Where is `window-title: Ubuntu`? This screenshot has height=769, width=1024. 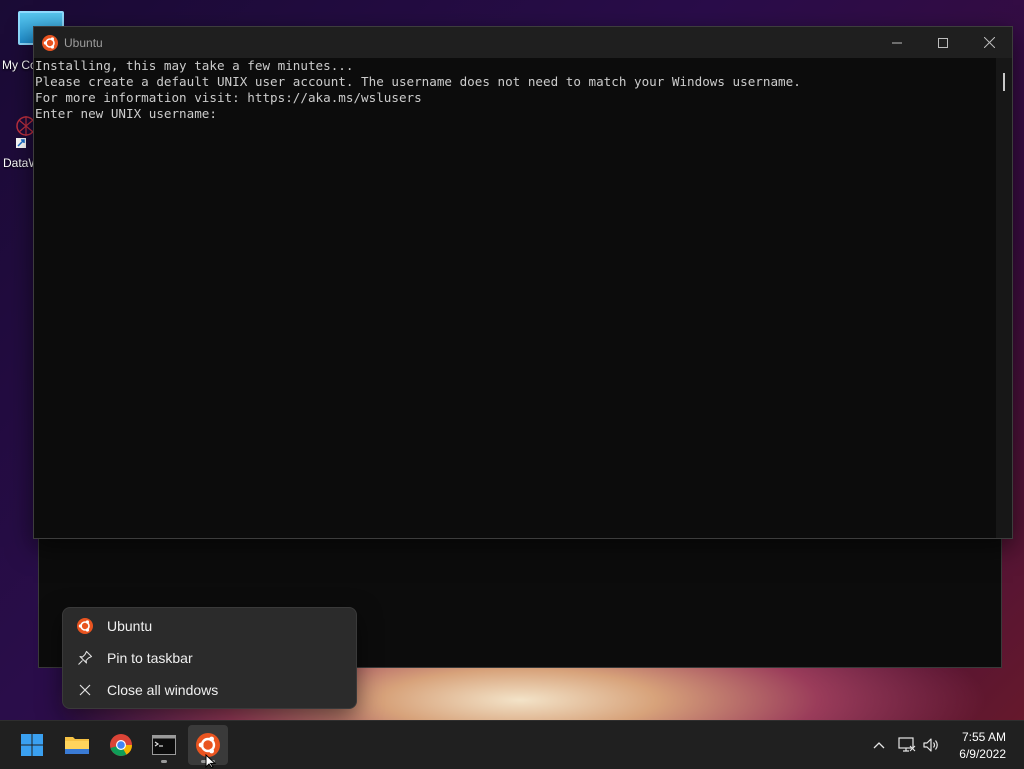 window-title: Ubuntu is located at coordinates (83, 42).